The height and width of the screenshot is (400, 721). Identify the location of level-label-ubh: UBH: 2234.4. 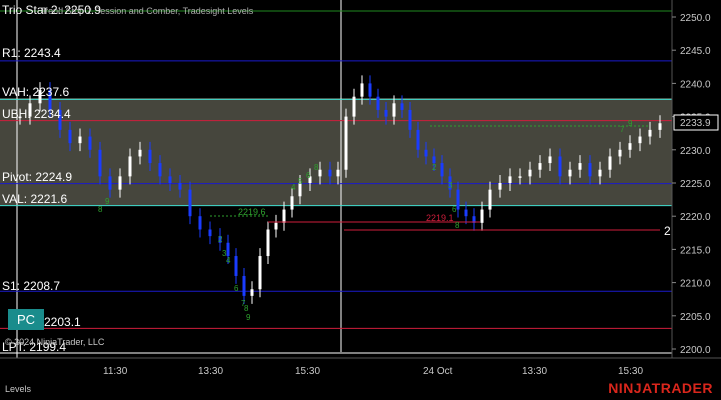
(36, 114).